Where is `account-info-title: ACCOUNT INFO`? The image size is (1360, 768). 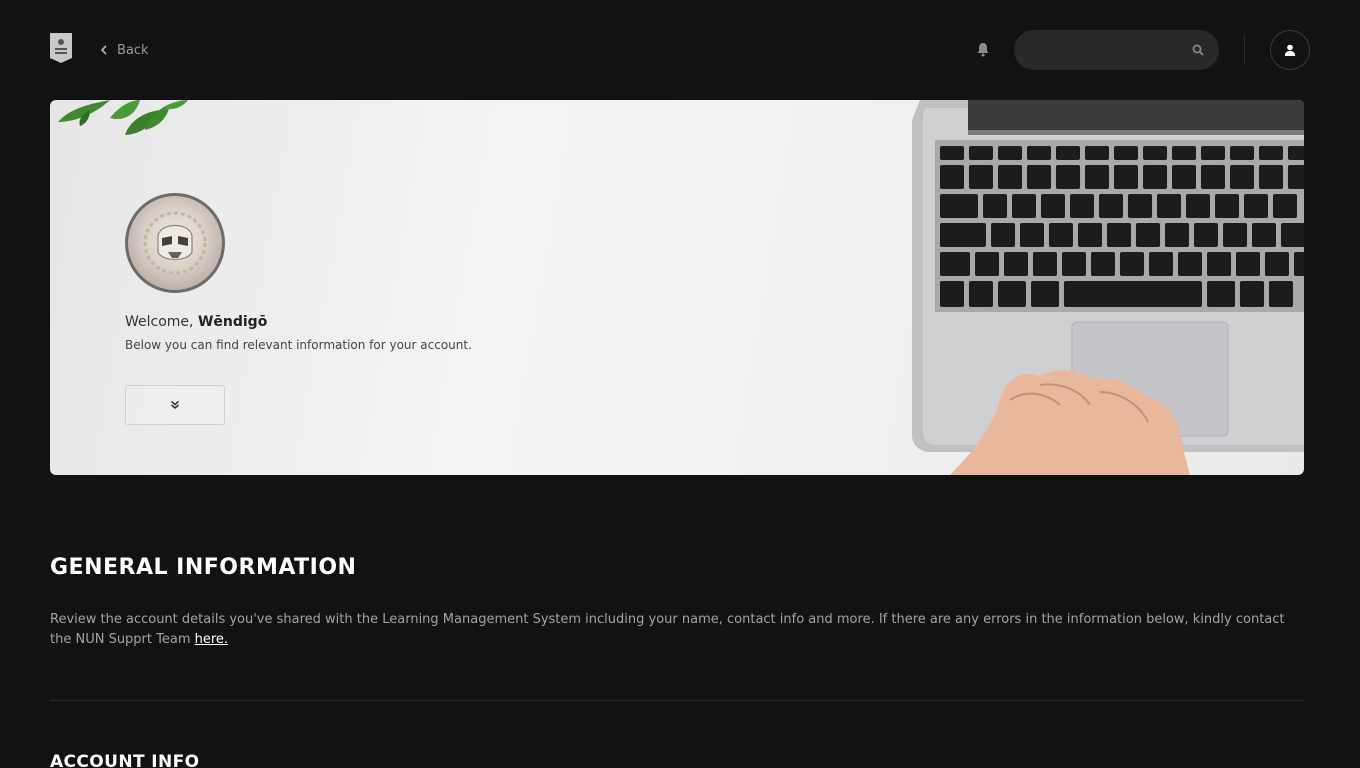
account-info-title: ACCOUNT INFO is located at coordinates (125, 760).